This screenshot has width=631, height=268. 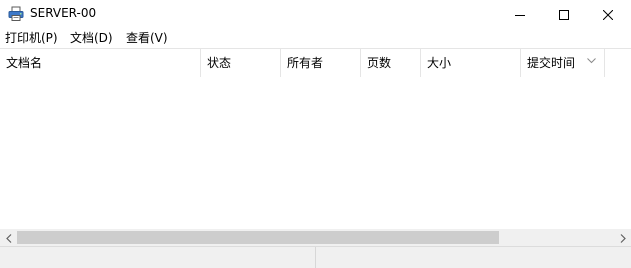 I want to click on scroll-right-button, so click(x=622, y=237).